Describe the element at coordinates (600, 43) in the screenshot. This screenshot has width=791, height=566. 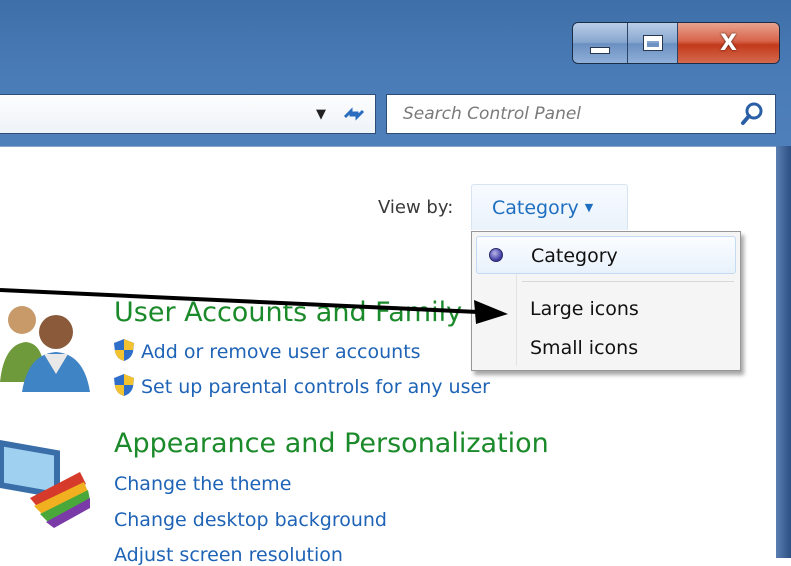
I see `minimize-button` at that location.